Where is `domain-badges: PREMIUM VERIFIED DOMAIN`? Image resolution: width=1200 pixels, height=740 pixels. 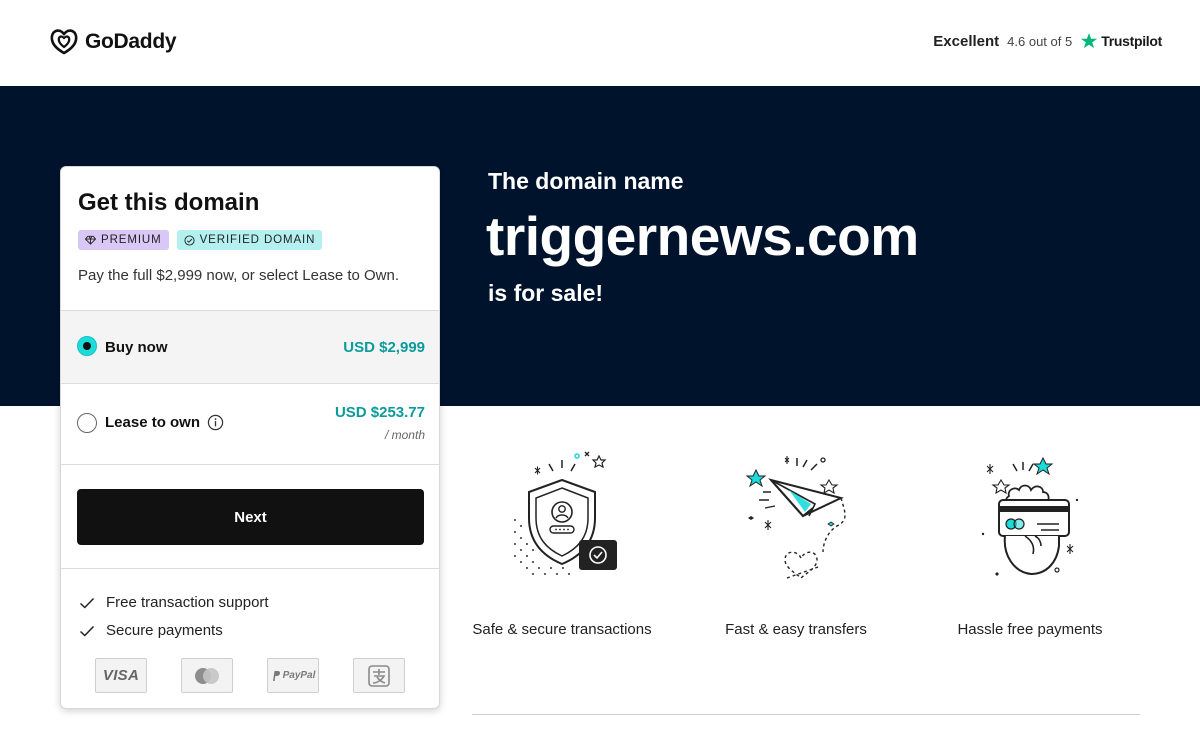
domain-badges: PREMIUM VERIFIED DOMAIN is located at coordinates (200, 240).